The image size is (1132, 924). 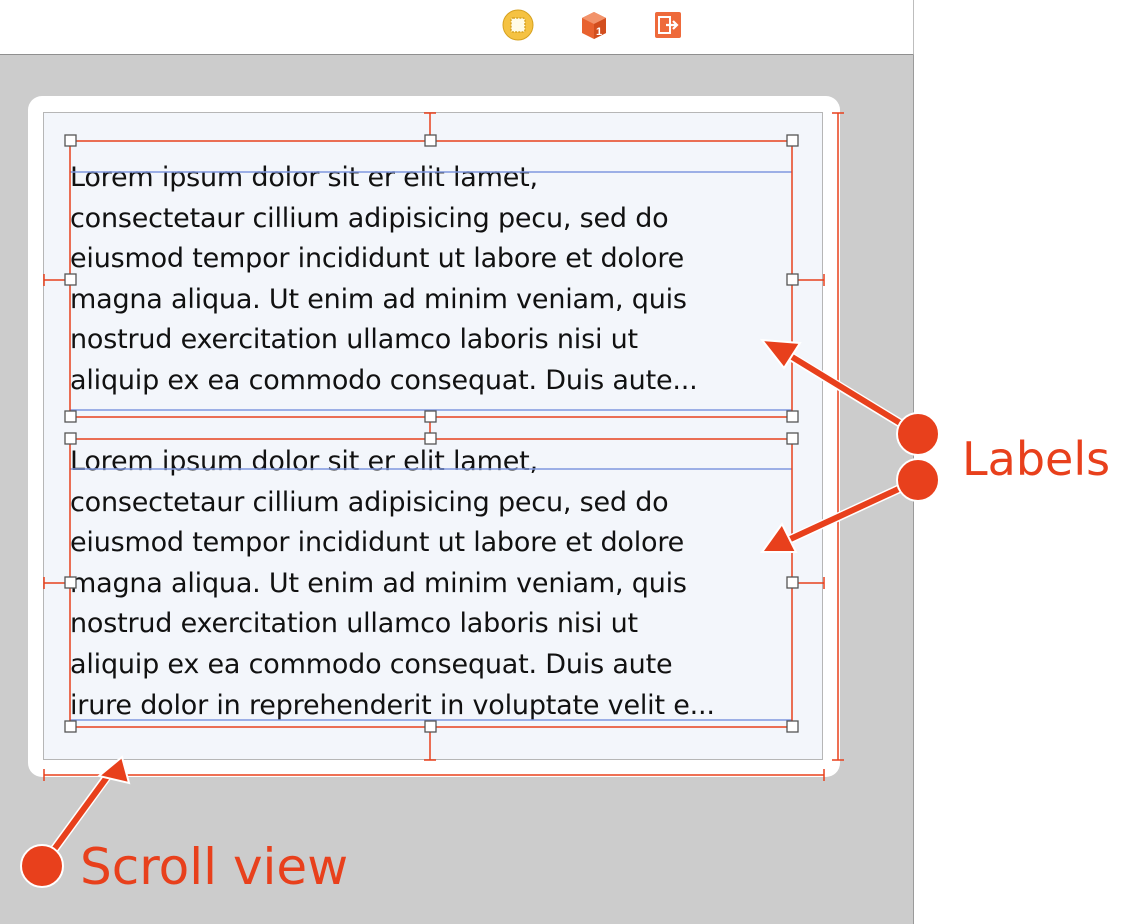 What do you see at coordinates (457, 27) in the screenshot?
I see `scene-dock: 1` at bounding box center [457, 27].